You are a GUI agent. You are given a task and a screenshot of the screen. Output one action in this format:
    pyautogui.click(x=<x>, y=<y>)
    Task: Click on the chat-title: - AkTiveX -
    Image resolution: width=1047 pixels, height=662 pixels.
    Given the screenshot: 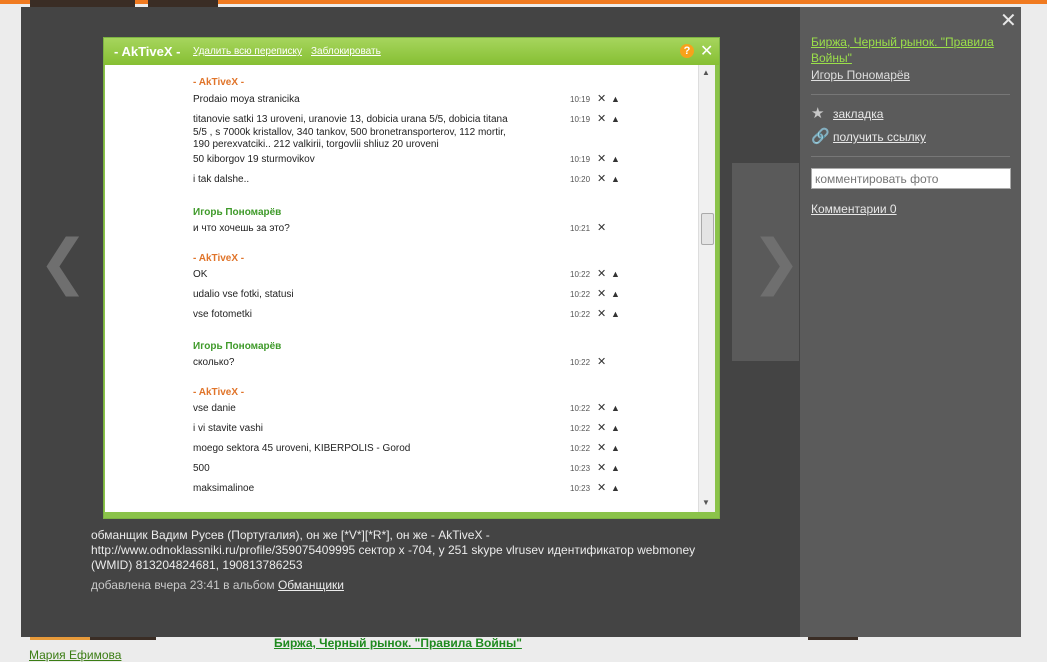 What is the action you would take?
    pyautogui.click(x=147, y=51)
    